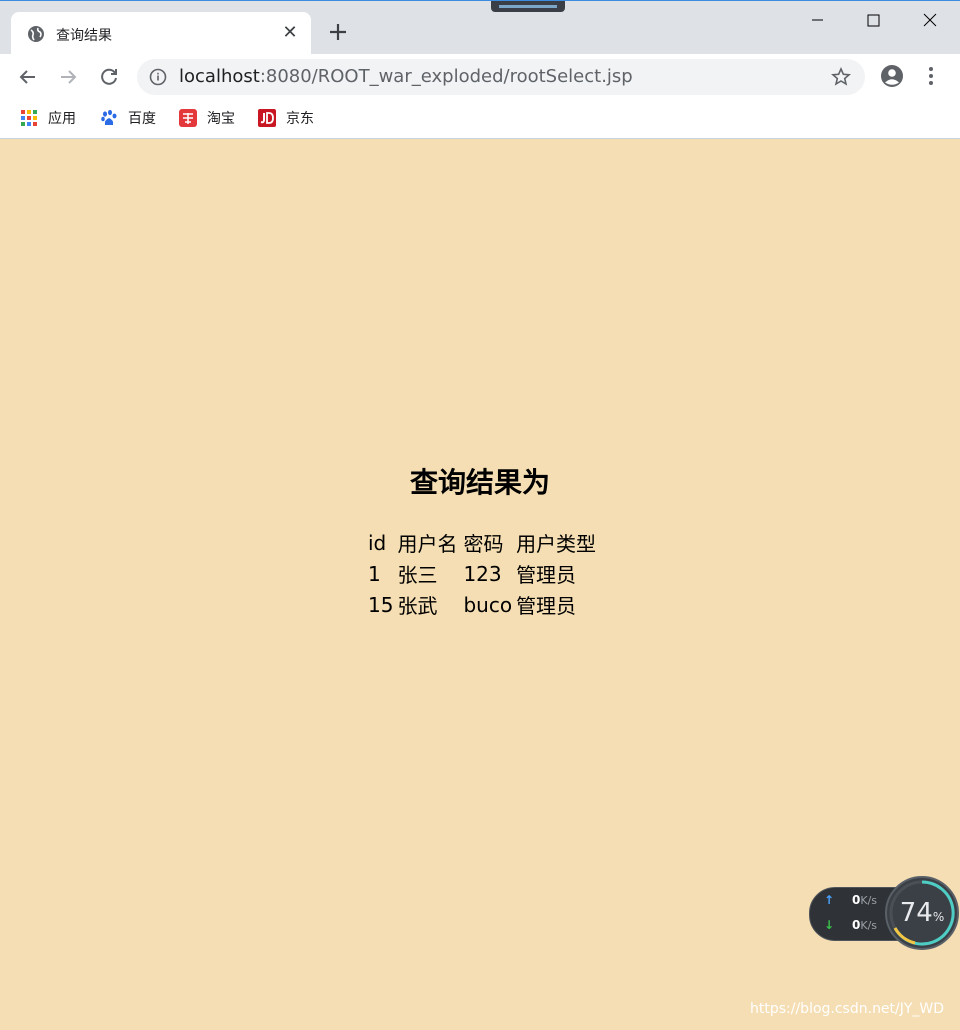 This screenshot has width=960, height=1030. What do you see at coordinates (62, 119) in the screenshot?
I see `bookmark-label: 应用` at bounding box center [62, 119].